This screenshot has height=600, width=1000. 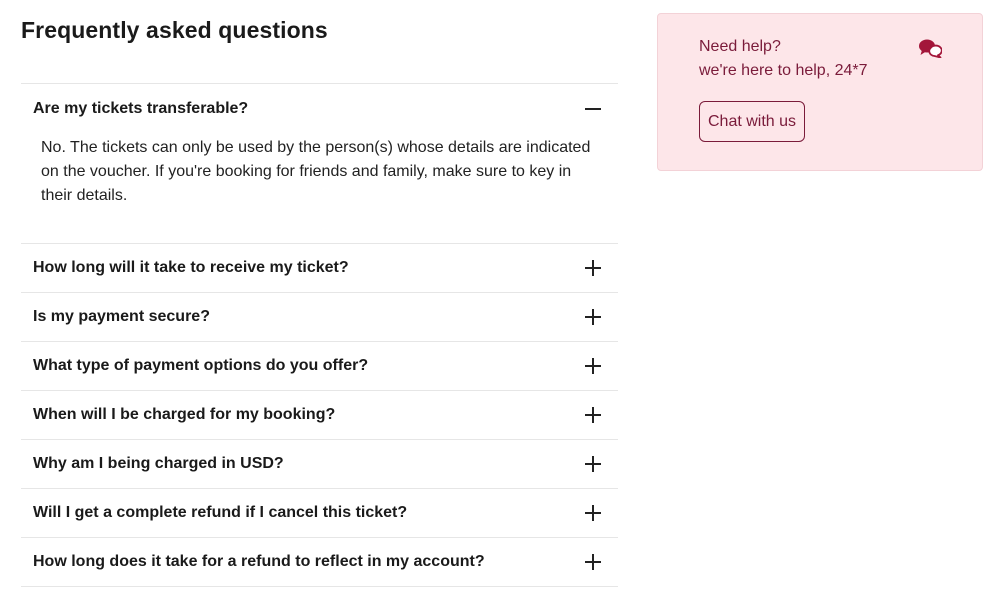 What do you see at coordinates (593, 109) in the screenshot?
I see `minus-icon` at bounding box center [593, 109].